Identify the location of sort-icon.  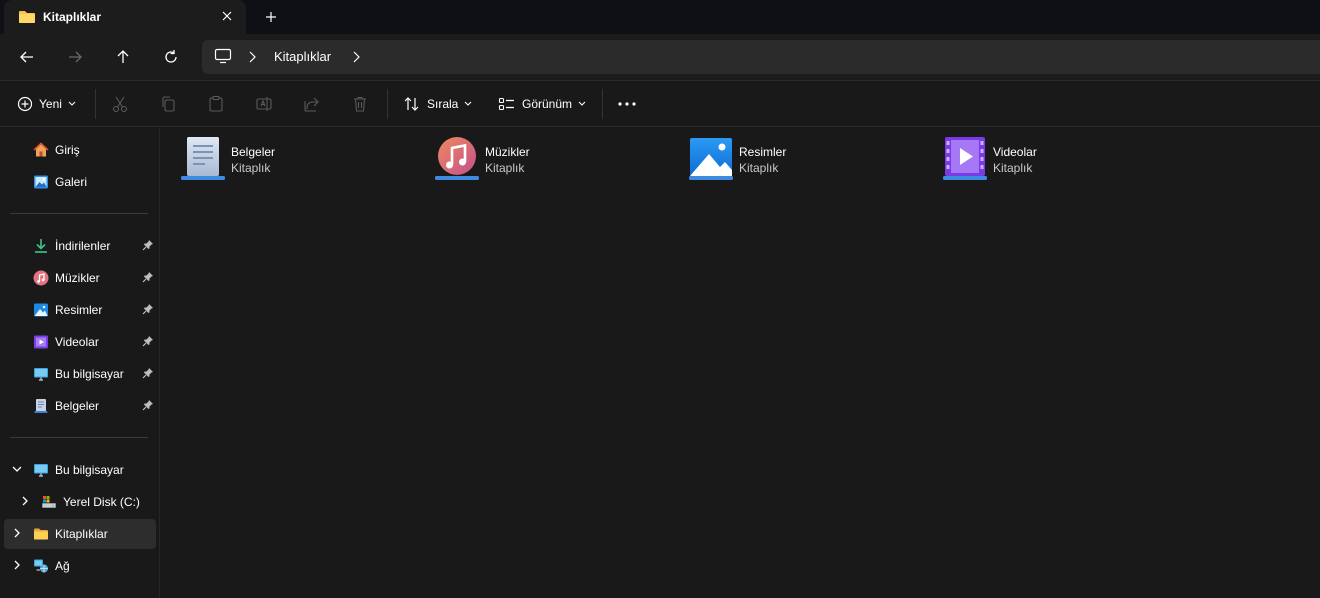
(411, 104).